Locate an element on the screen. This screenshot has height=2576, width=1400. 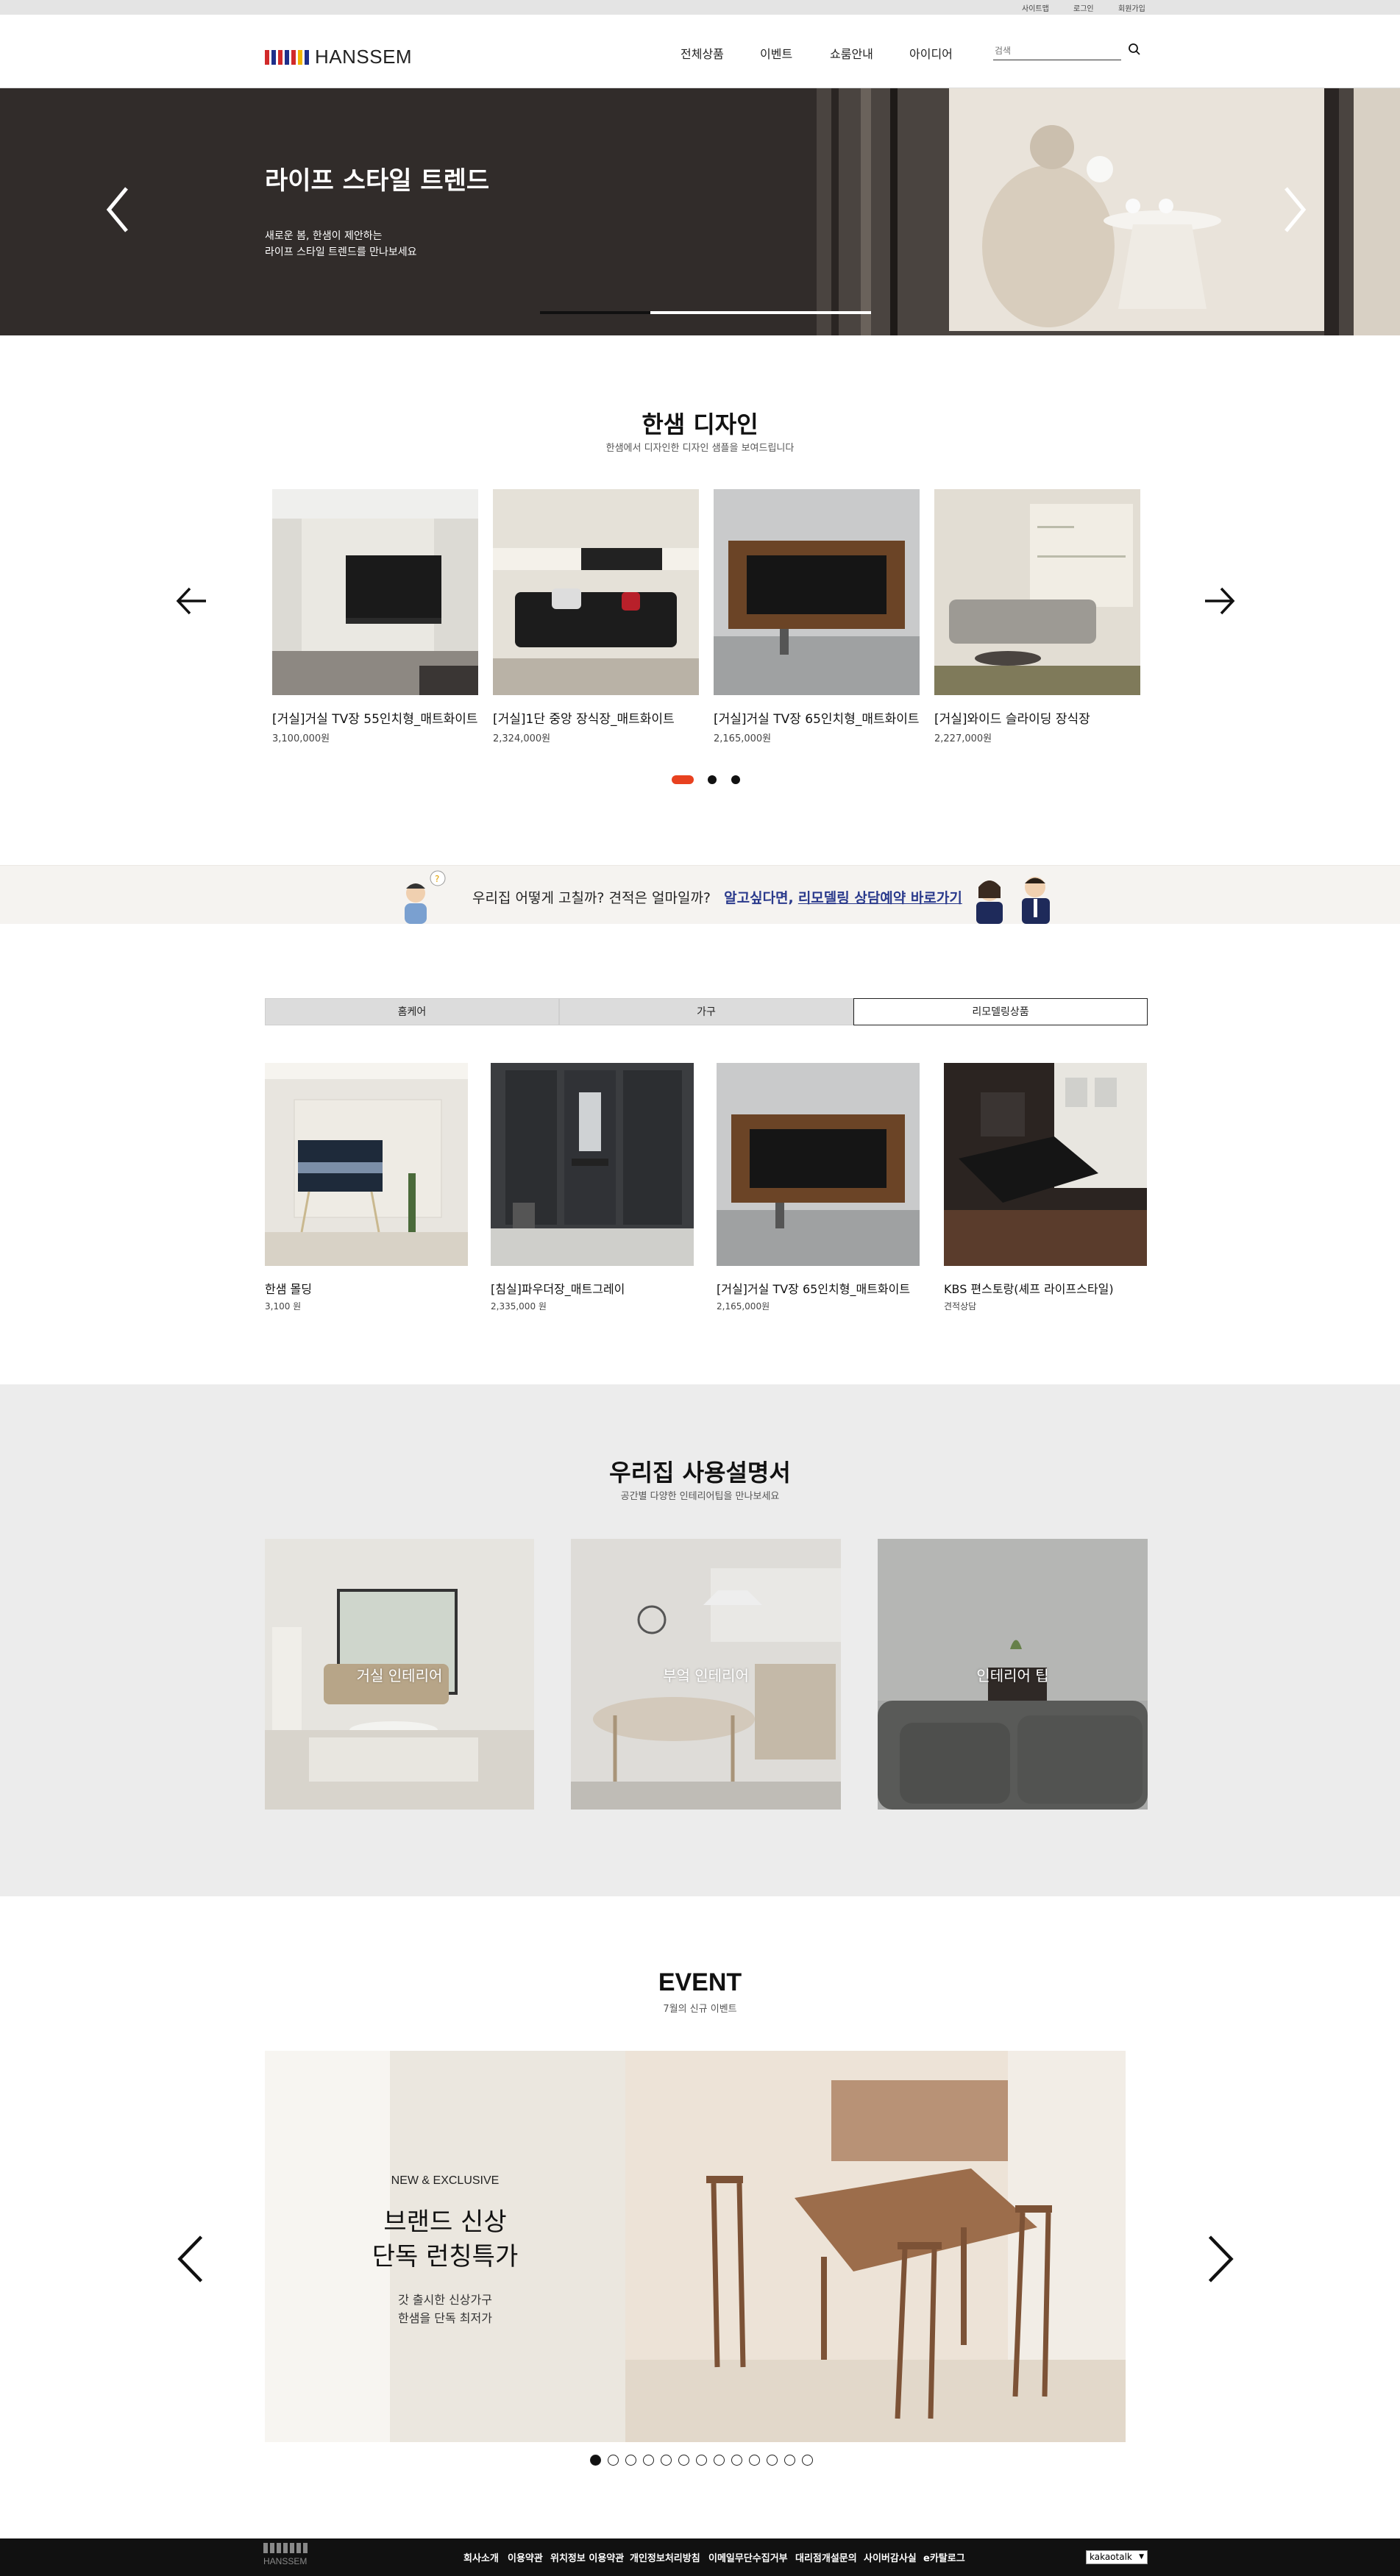
banner-link-prefix: 알고싶다면, is located at coordinates (759, 898).